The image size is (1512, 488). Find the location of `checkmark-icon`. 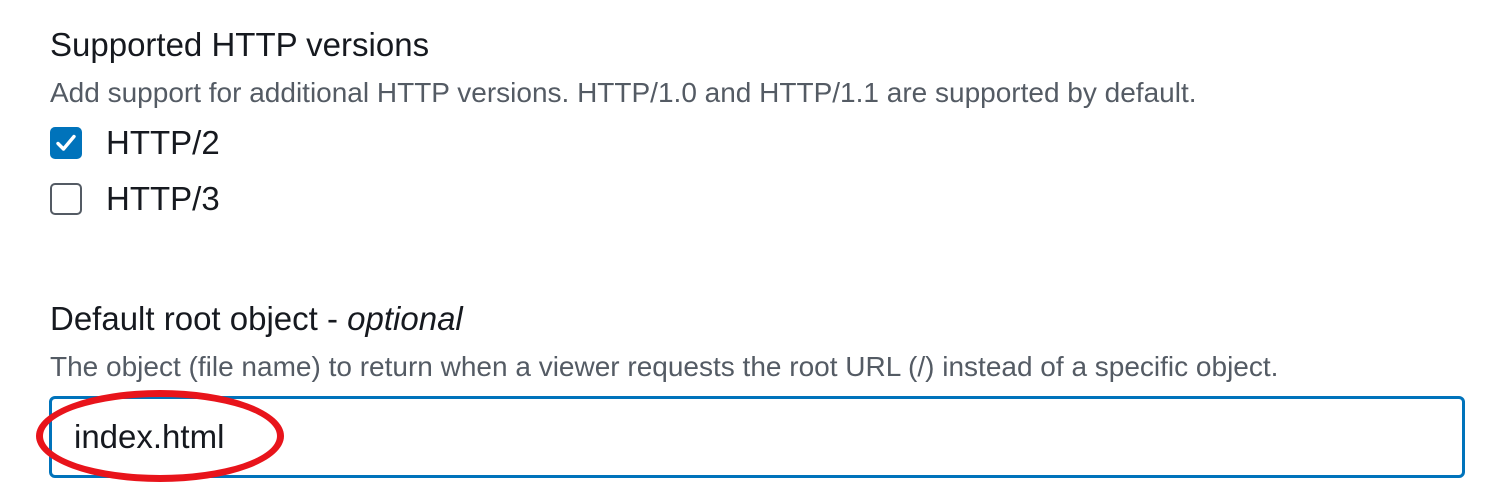

checkmark-icon is located at coordinates (66, 142).